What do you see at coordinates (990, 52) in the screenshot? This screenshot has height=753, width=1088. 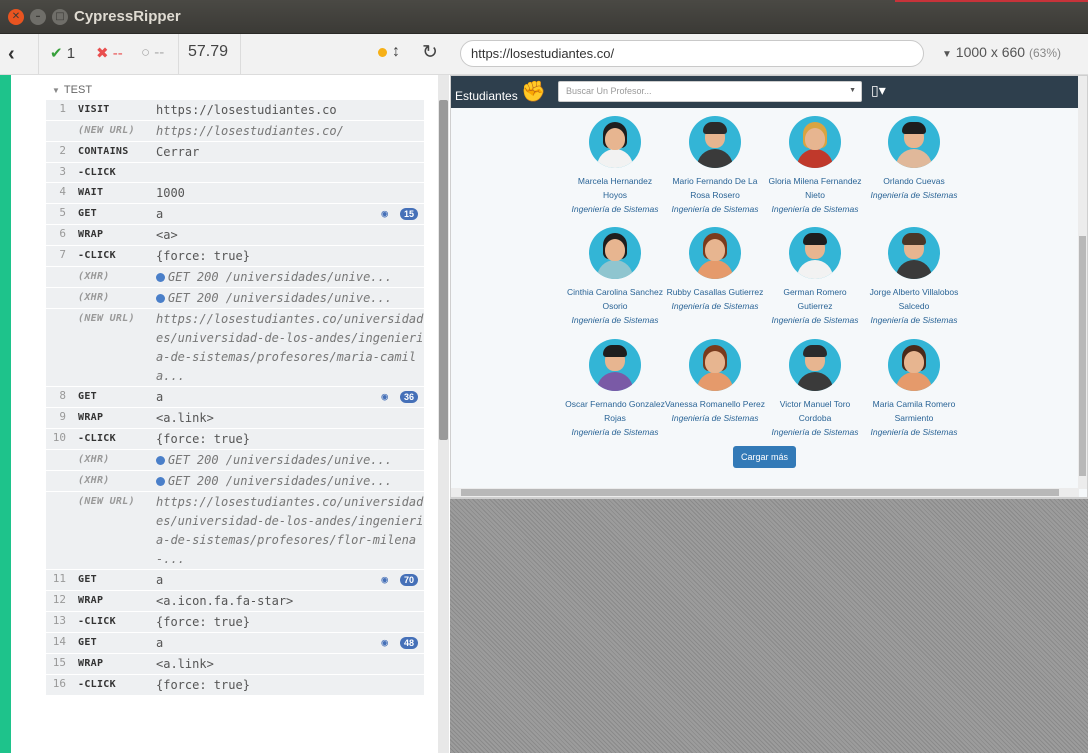 I see `viewport-size: 1000 x 660` at bounding box center [990, 52].